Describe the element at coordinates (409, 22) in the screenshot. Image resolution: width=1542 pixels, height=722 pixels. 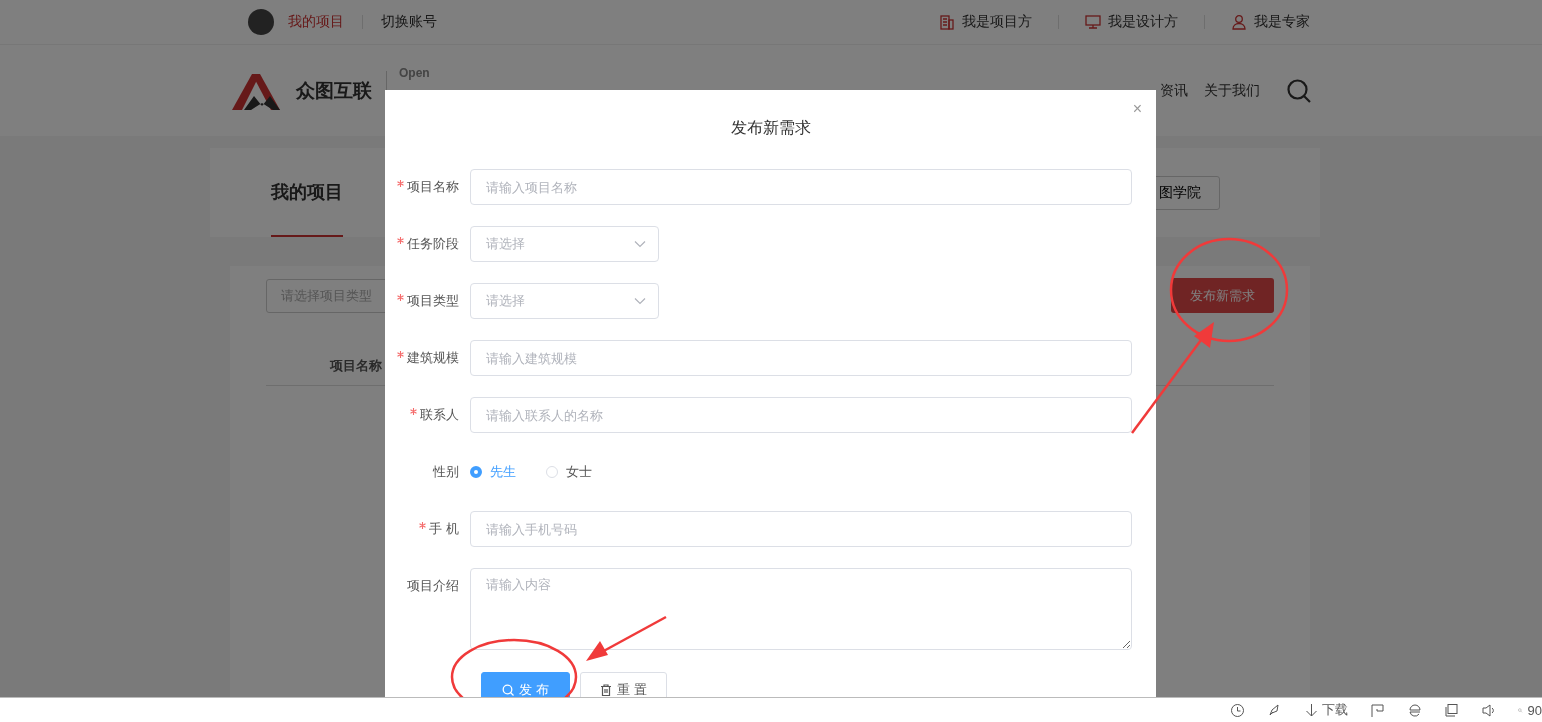
I see `switch-account-link: 切换账号` at that location.